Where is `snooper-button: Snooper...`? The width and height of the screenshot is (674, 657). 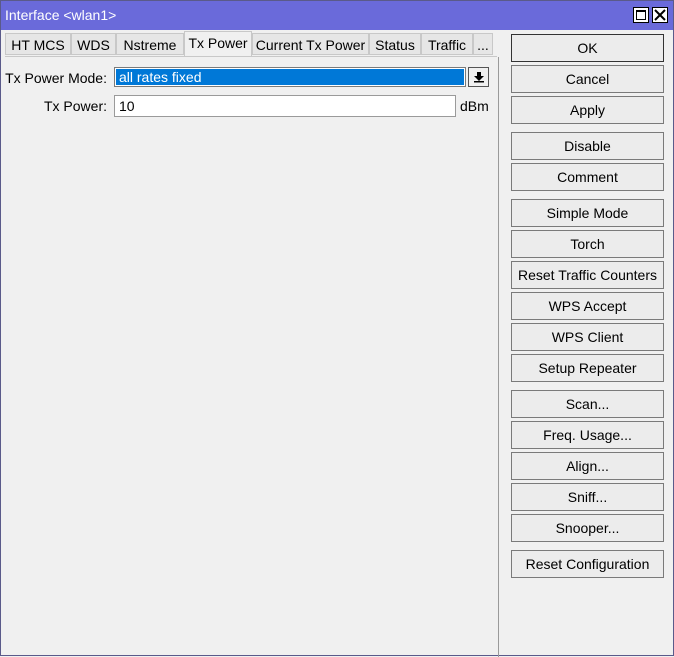
snooper-button: Snooper... is located at coordinates (587, 528).